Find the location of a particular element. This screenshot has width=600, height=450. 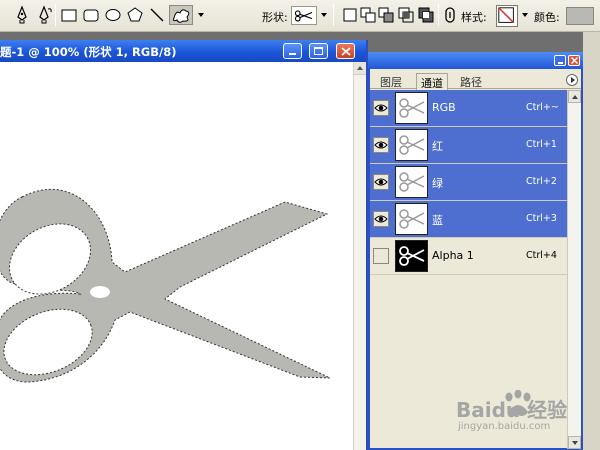

channel-shortcut: Ctrl+1 is located at coordinates (541, 144).